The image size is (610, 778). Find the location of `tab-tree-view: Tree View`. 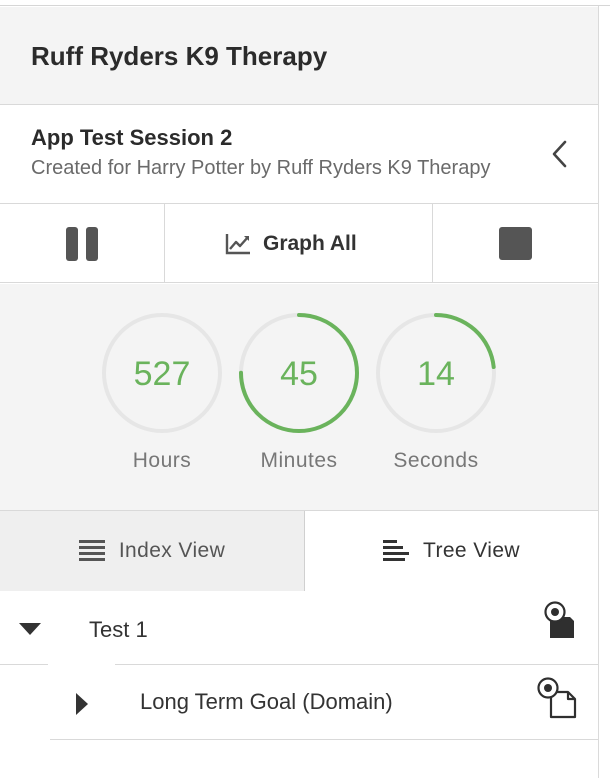

tab-tree-view: Tree View is located at coordinates (451, 551).